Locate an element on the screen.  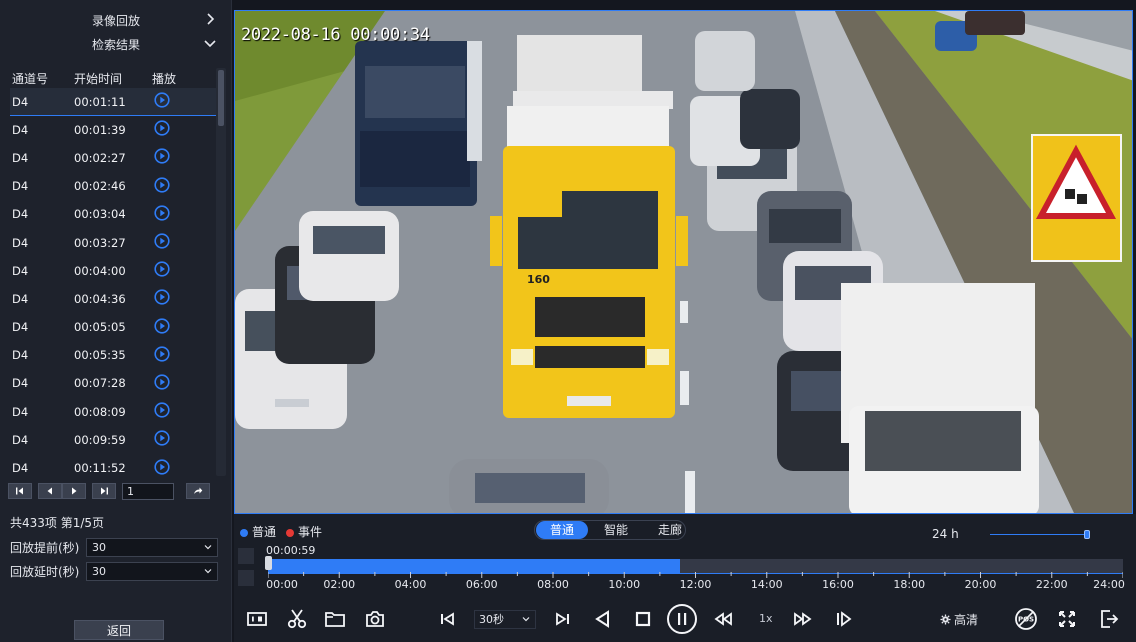
page-number-input: 1 is located at coordinates (148, 491).